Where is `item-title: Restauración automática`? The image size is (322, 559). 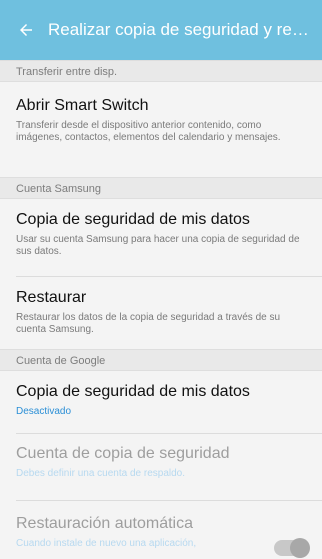
item-title: Restauración automática is located at coordinates (104, 523).